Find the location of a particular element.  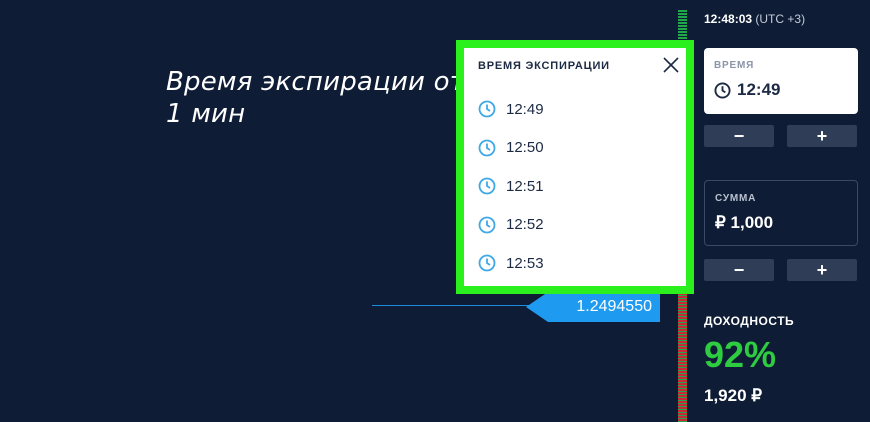

profit-label: ДОХОДНОСТЬ is located at coordinates (749, 321).